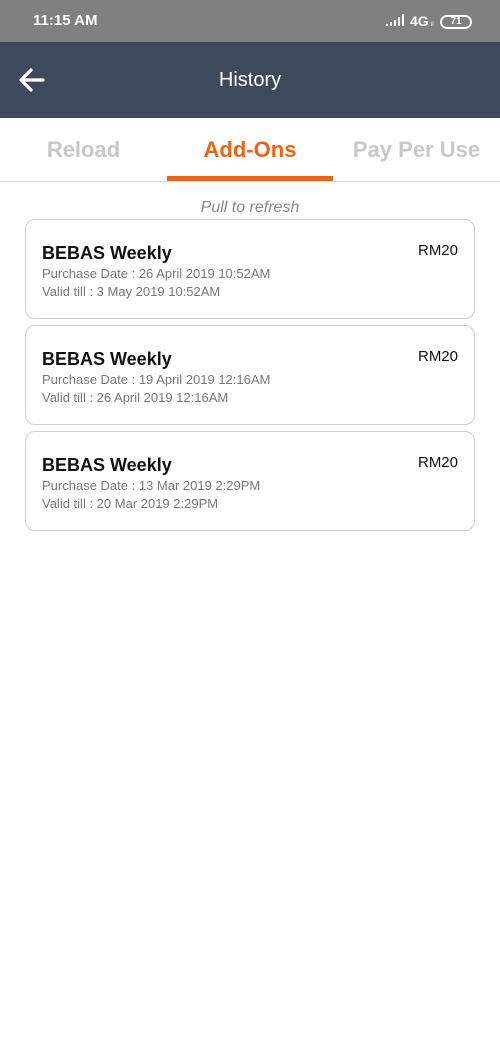 The width and height of the screenshot is (500, 1040). I want to click on tab-add-ons: Add-Ons, so click(250, 149).